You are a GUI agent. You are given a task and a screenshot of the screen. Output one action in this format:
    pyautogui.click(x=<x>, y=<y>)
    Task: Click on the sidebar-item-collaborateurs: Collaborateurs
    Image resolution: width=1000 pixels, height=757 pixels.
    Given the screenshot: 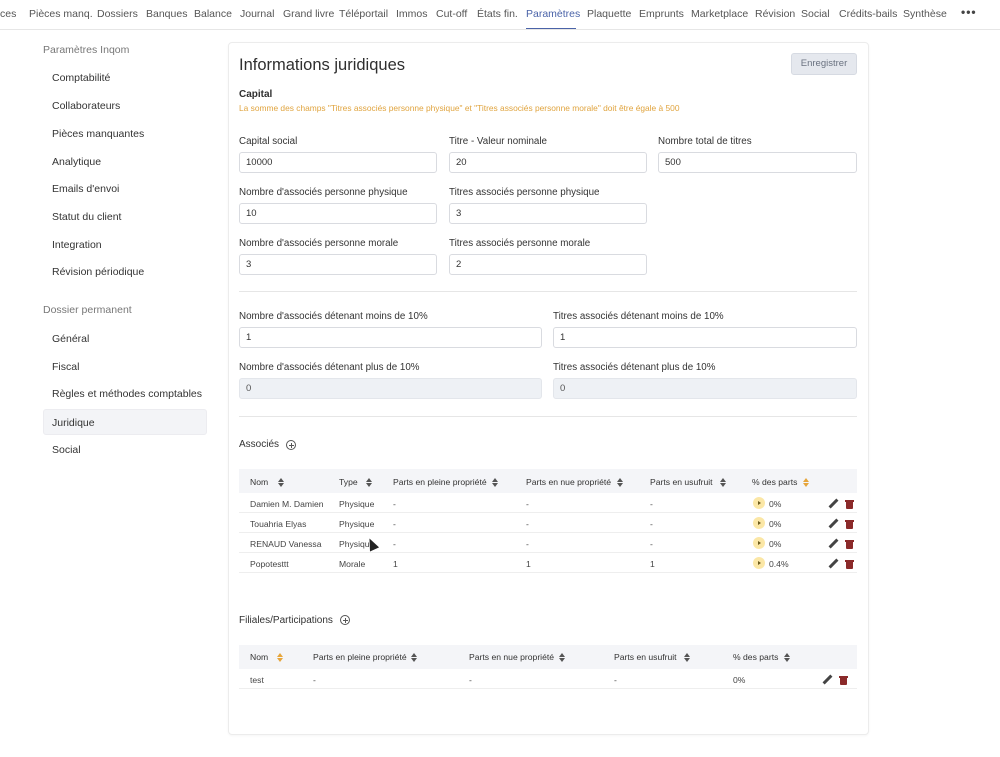 What is the action you would take?
    pyautogui.click(x=86, y=106)
    